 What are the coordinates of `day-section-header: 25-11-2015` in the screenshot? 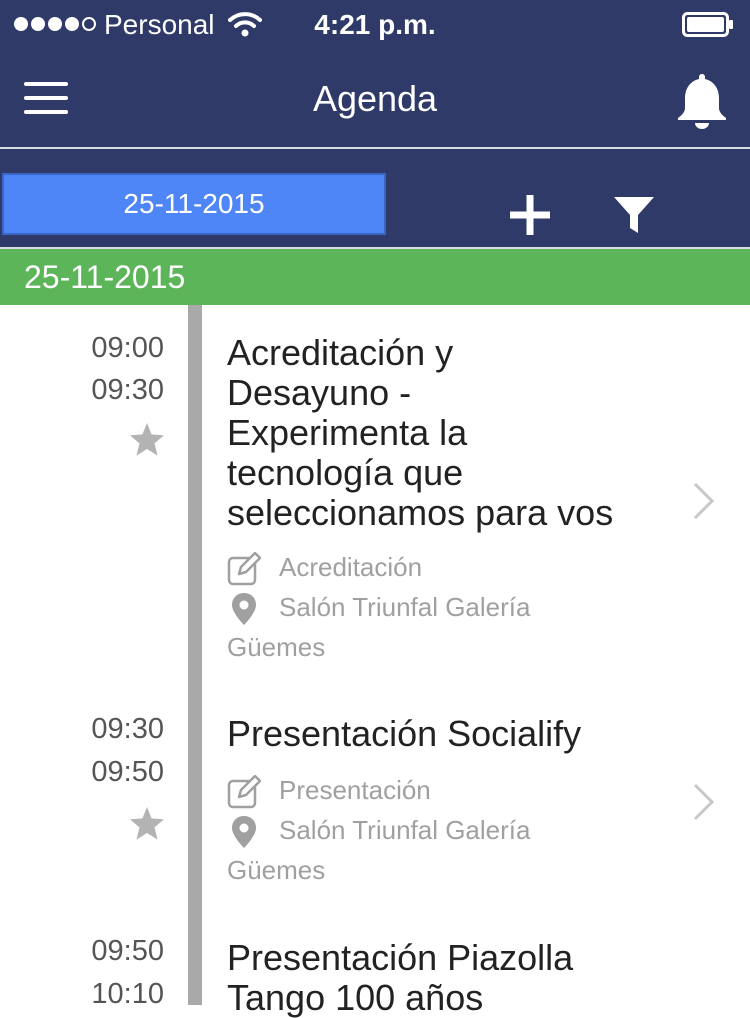 It's located at (375, 277).